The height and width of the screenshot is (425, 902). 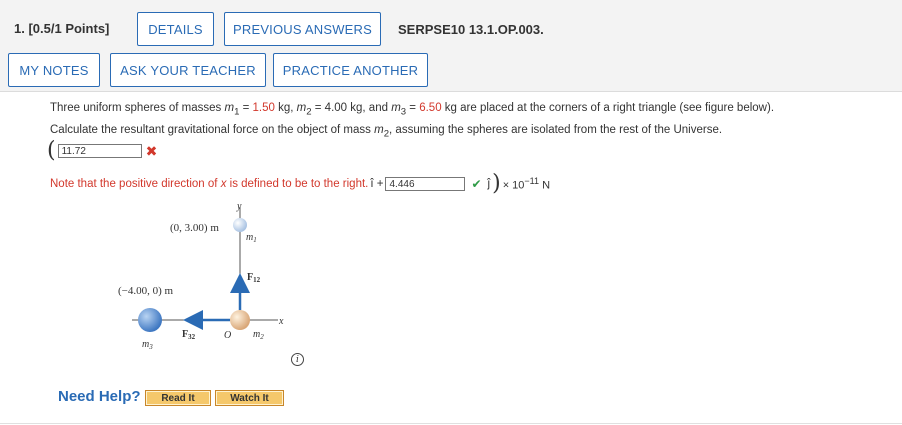 I want to click on ask-your-teacher-button: ASK YOUR TEACHER, so click(x=188, y=70).